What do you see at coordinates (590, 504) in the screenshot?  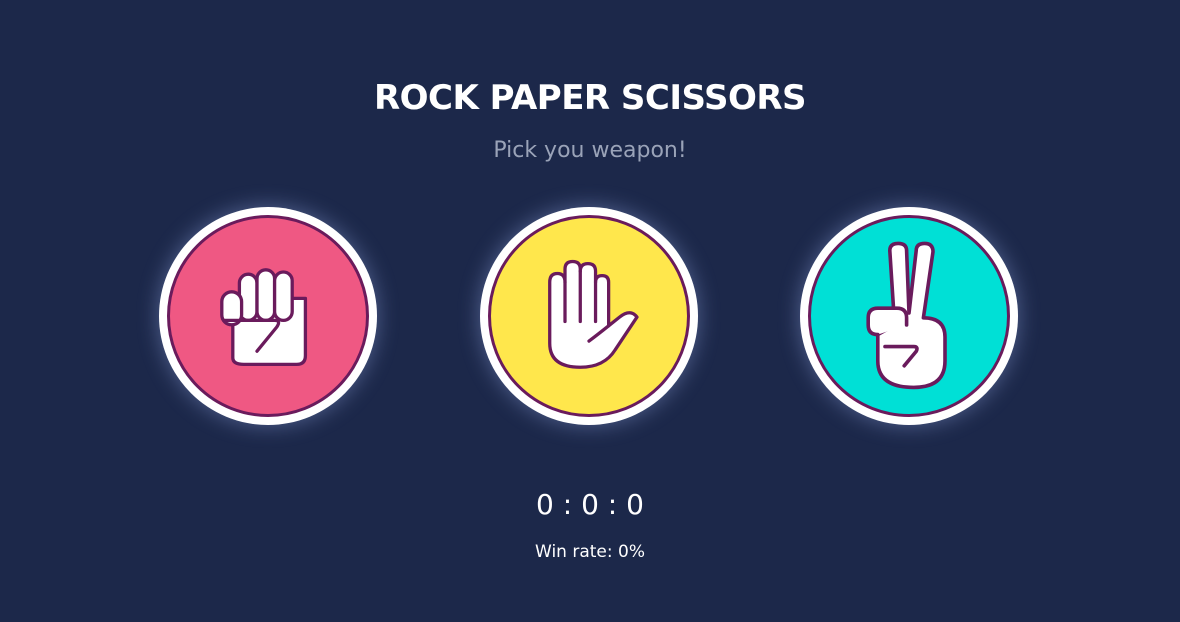 I see `score-display: 0 : 0 : 0` at bounding box center [590, 504].